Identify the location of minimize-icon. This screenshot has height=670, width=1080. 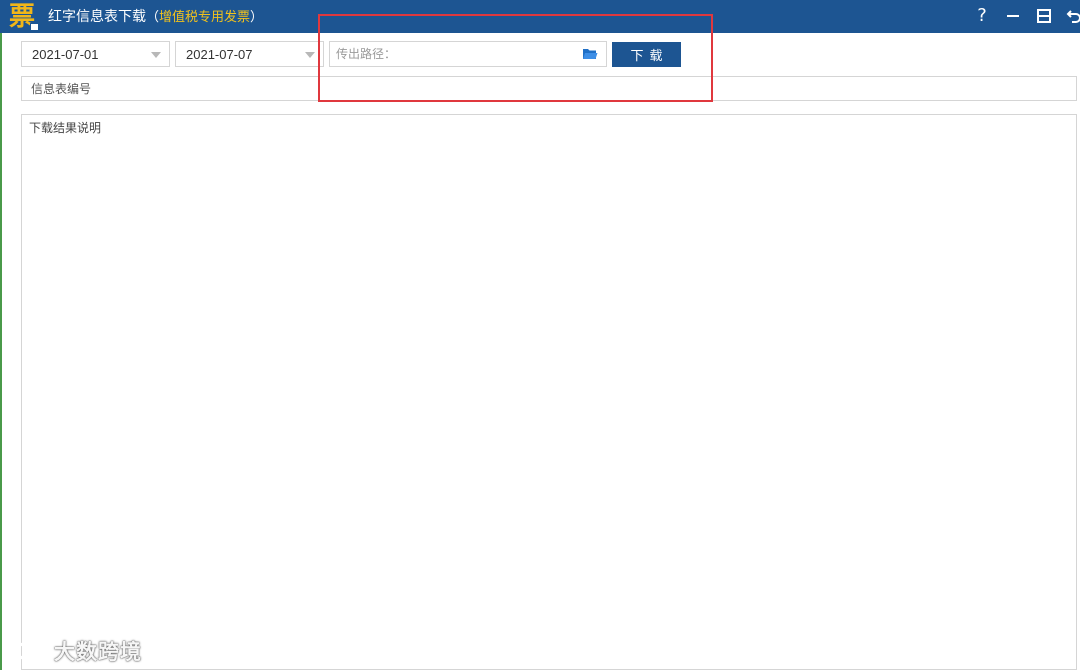
(1013, 16).